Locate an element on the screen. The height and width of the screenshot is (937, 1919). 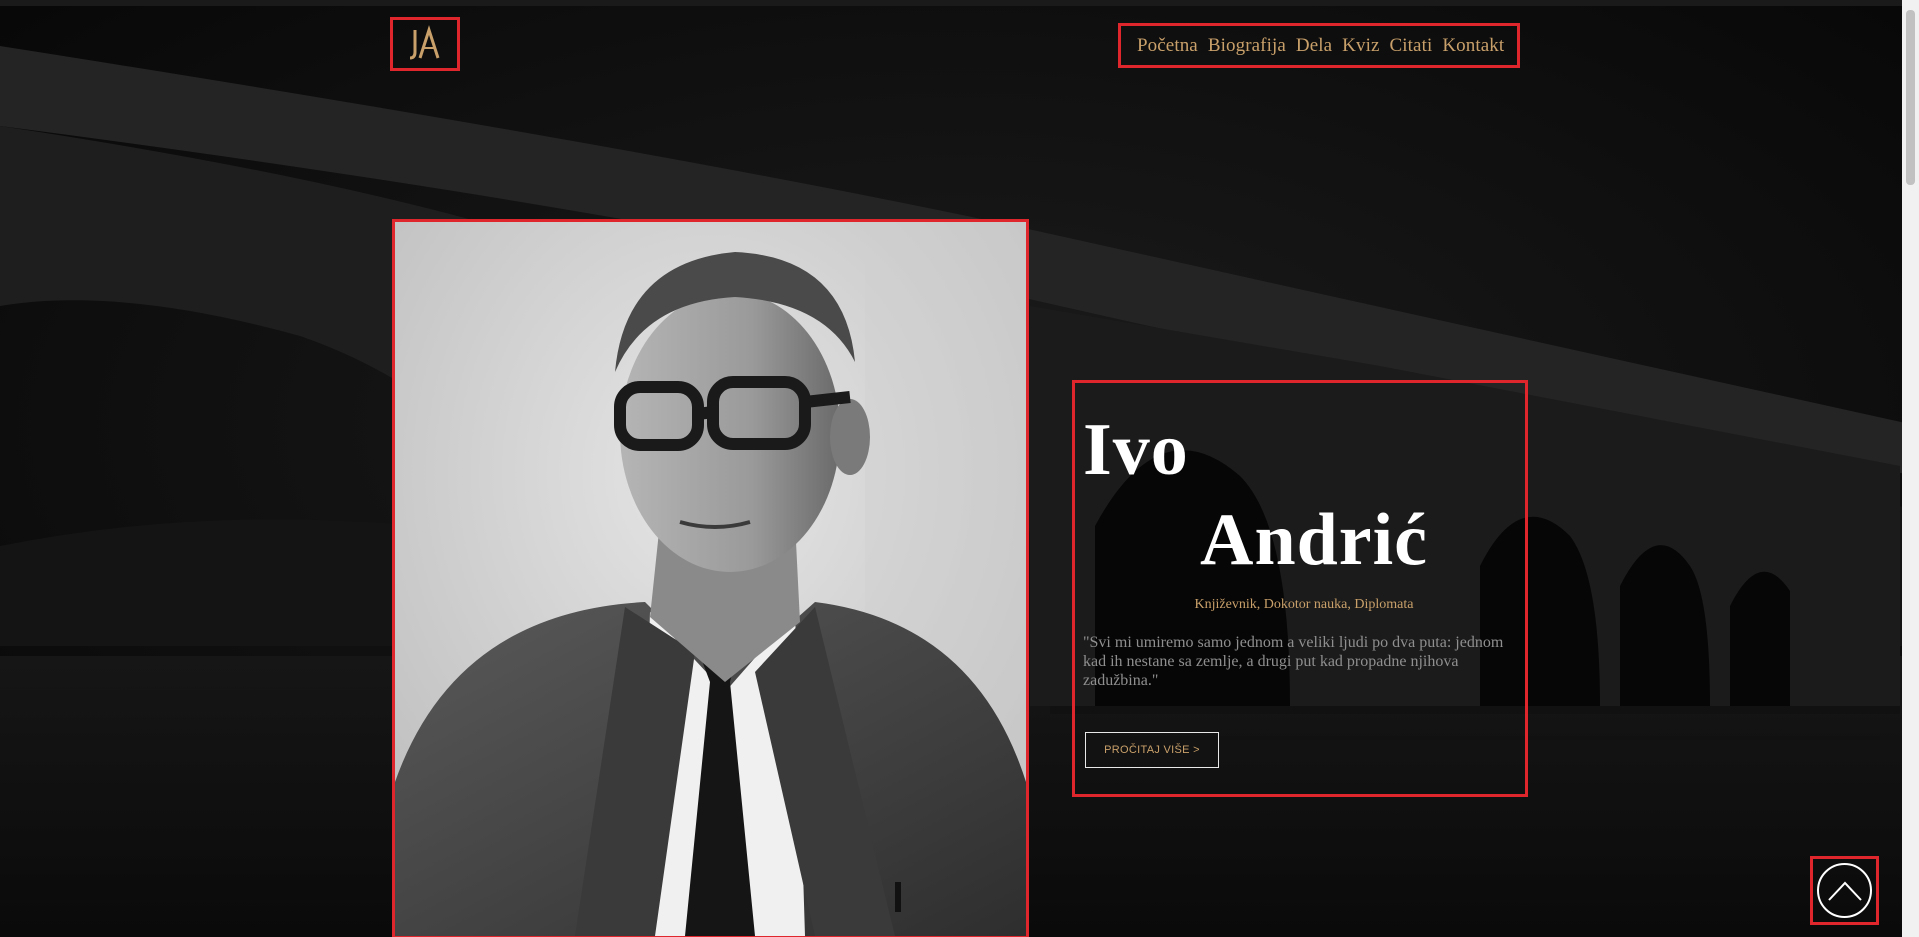
nav-item-dela: Dela is located at coordinates (1314, 46).